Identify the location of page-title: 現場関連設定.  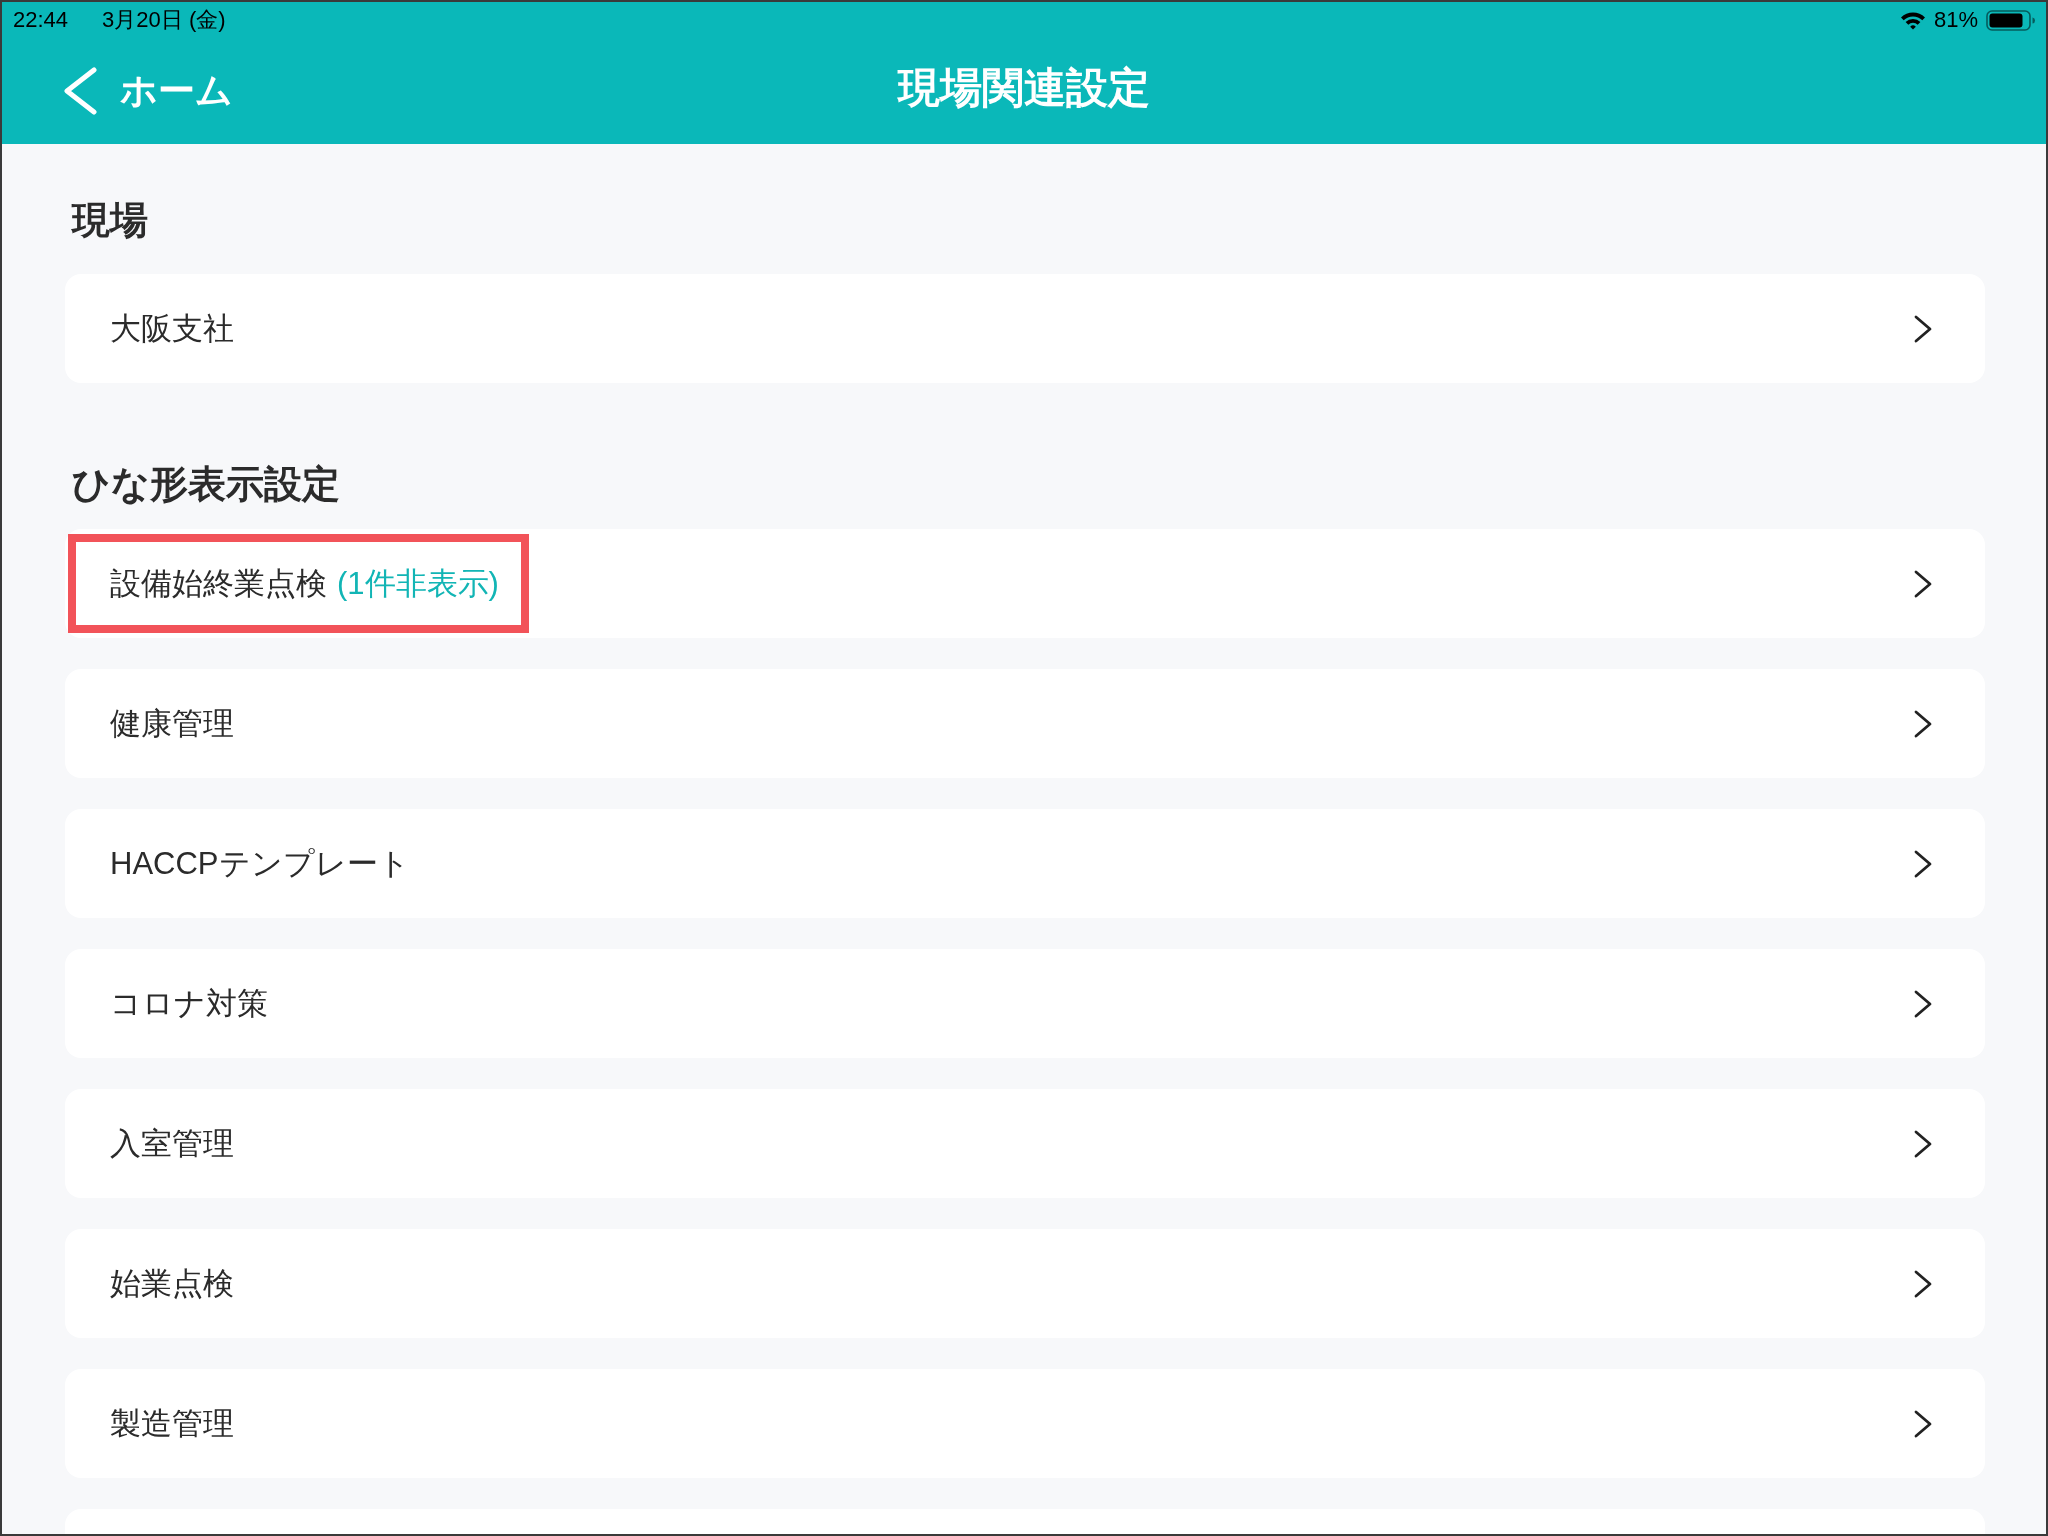
(1024, 88).